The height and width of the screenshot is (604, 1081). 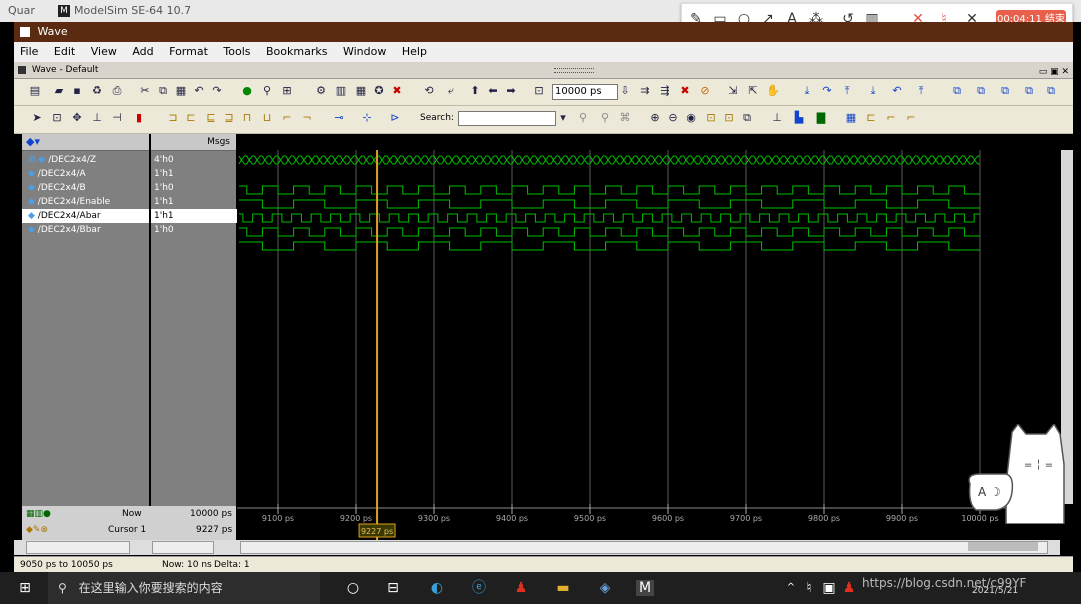 I want to click on cursor-icons: ◆✎⊗, so click(x=37, y=530).